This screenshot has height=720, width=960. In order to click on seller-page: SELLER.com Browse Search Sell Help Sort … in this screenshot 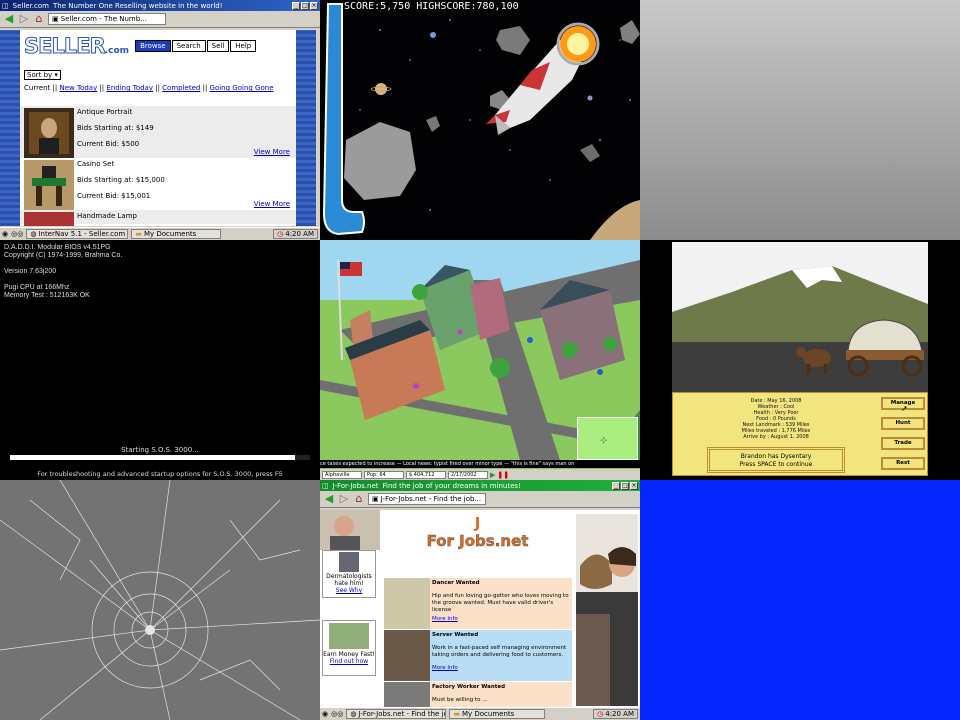, I will do `click(158, 128)`.